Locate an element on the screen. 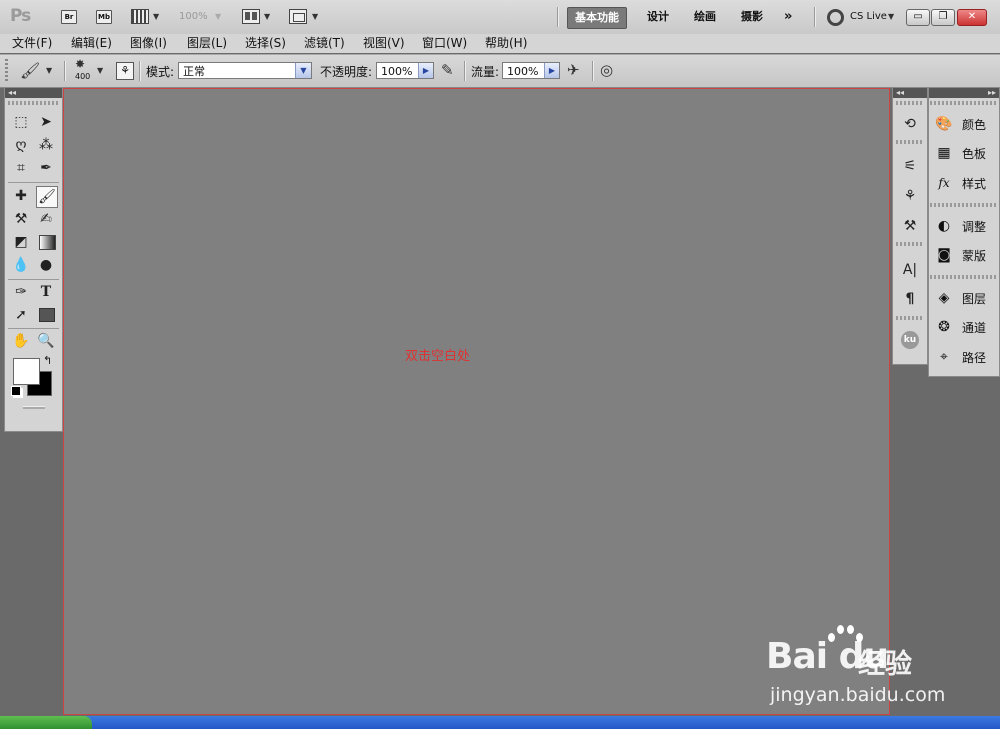 The image size is (1000, 729). menu-help: 帮助(H) is located at coordinates (506, 43).